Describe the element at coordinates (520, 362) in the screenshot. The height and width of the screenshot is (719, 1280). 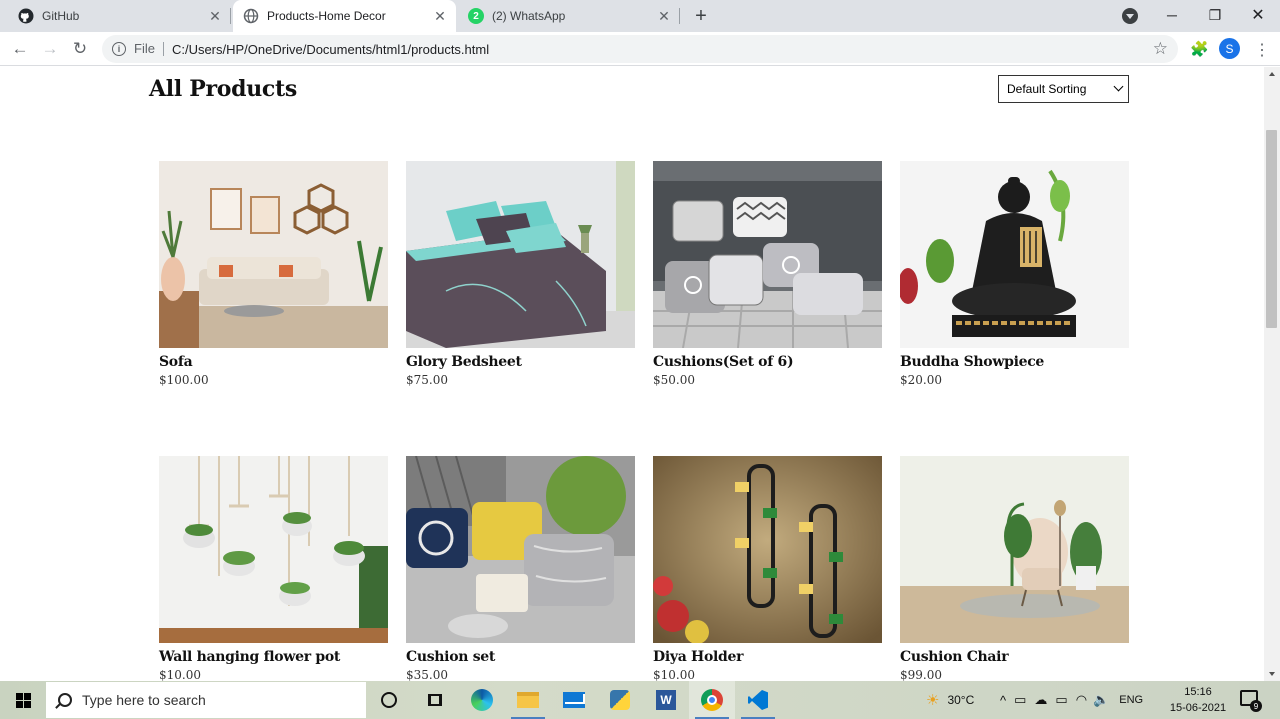
I see `product-name: Glory Bedsheet` at that location.